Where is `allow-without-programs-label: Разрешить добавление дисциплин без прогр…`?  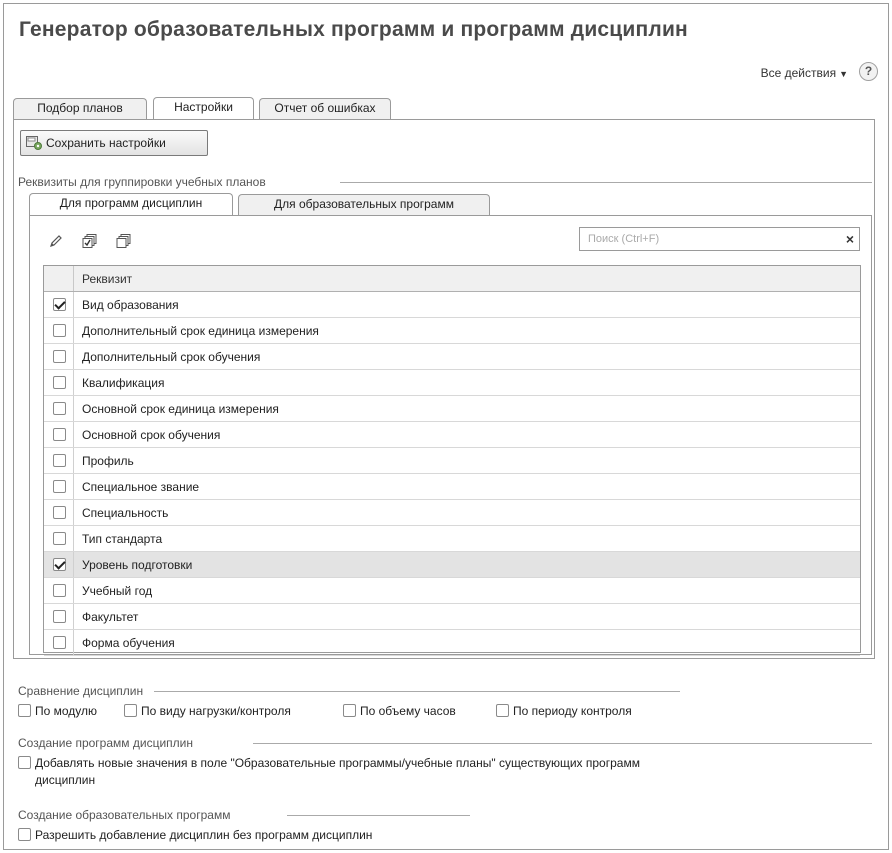
allow-without-programs-label: Разрешить добавление дисциплин без прогр… is located at coordinates (204, 835).